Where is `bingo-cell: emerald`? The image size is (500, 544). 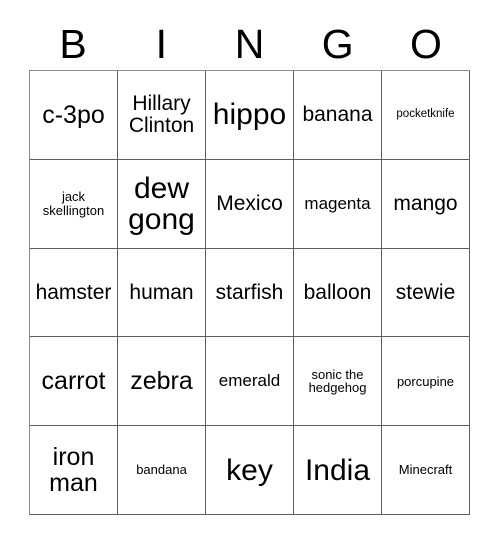
bingo-cell: emerald is located at coordinates (250, 382).